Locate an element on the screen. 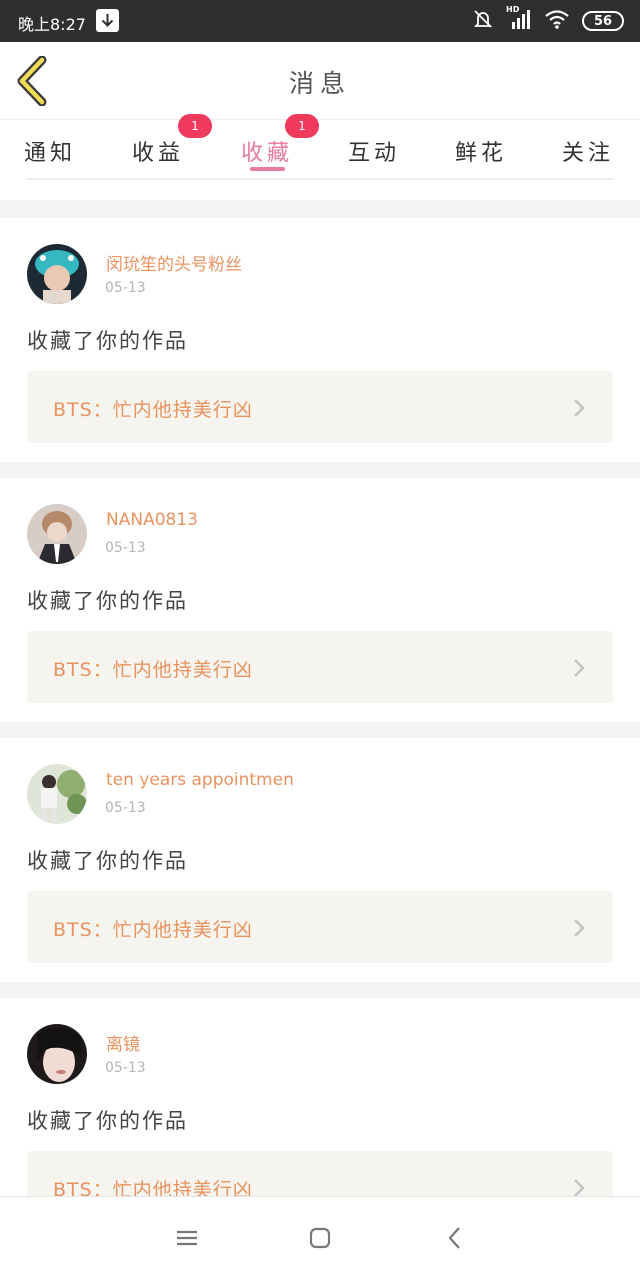 This screenshot has width=640, height=1280. username: NANA0813 is located at coordinates (152, 520).